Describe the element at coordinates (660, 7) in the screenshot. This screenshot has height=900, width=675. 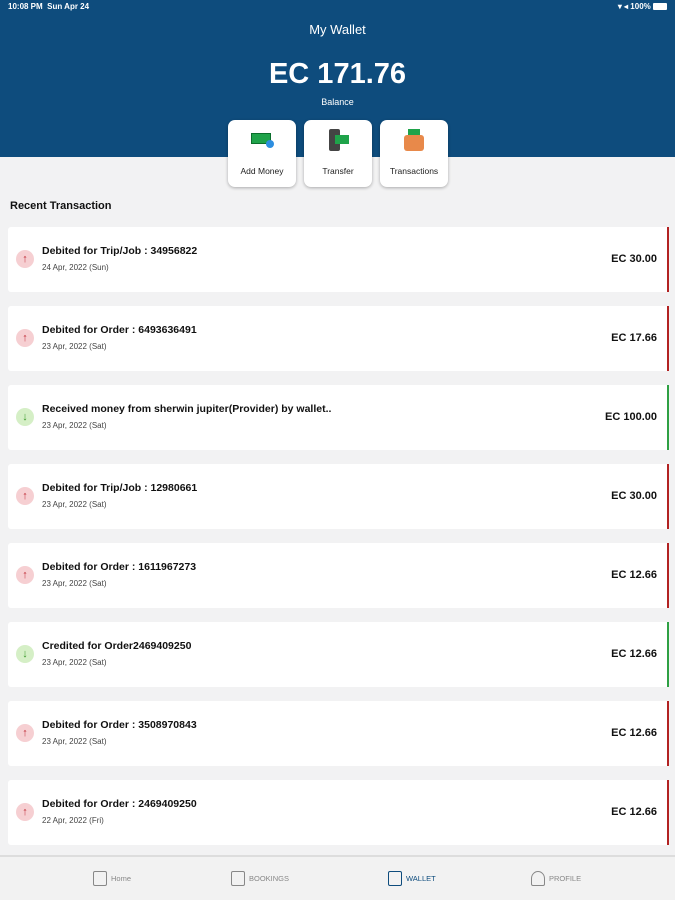
I see `battery-icon` at that location.